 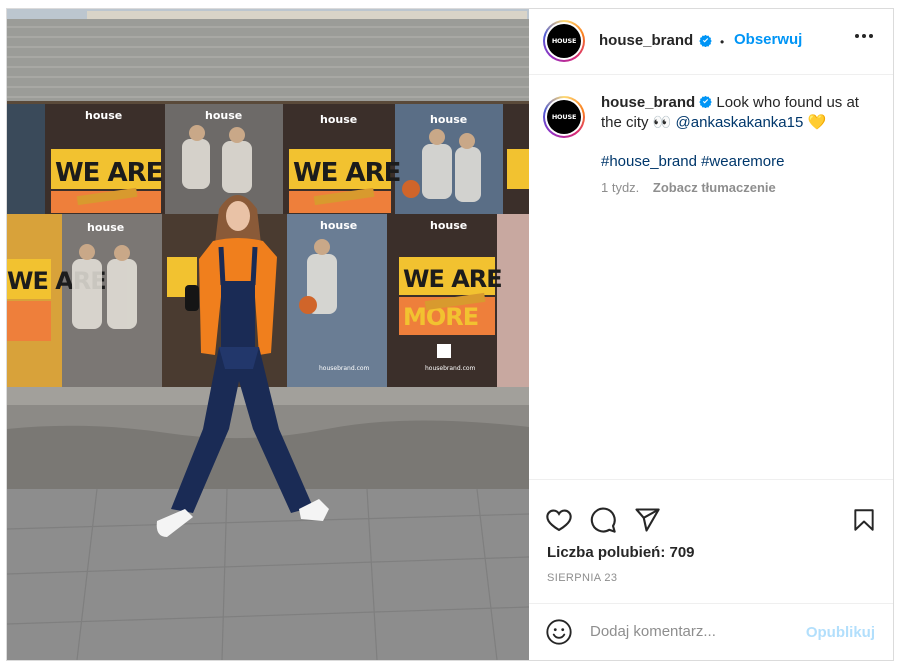 What do you see at coordinates (815, 122) in the screenshot?
I see `caption-emoji: 💛` at bounding box center [815, 122].